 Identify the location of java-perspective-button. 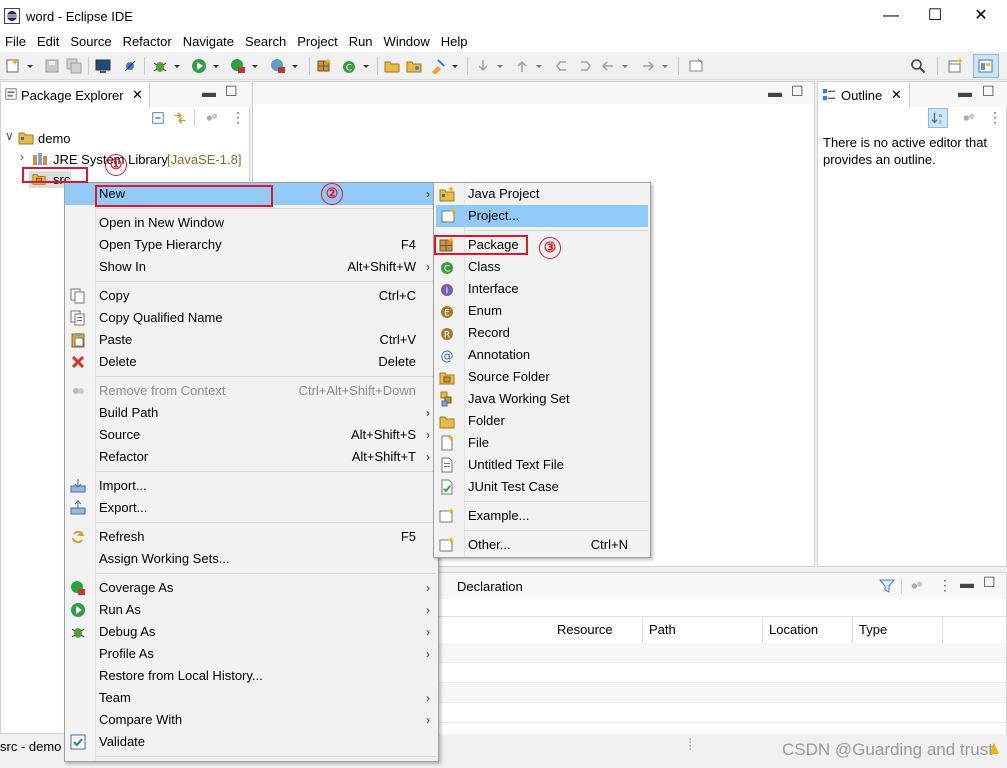
(986, 66).